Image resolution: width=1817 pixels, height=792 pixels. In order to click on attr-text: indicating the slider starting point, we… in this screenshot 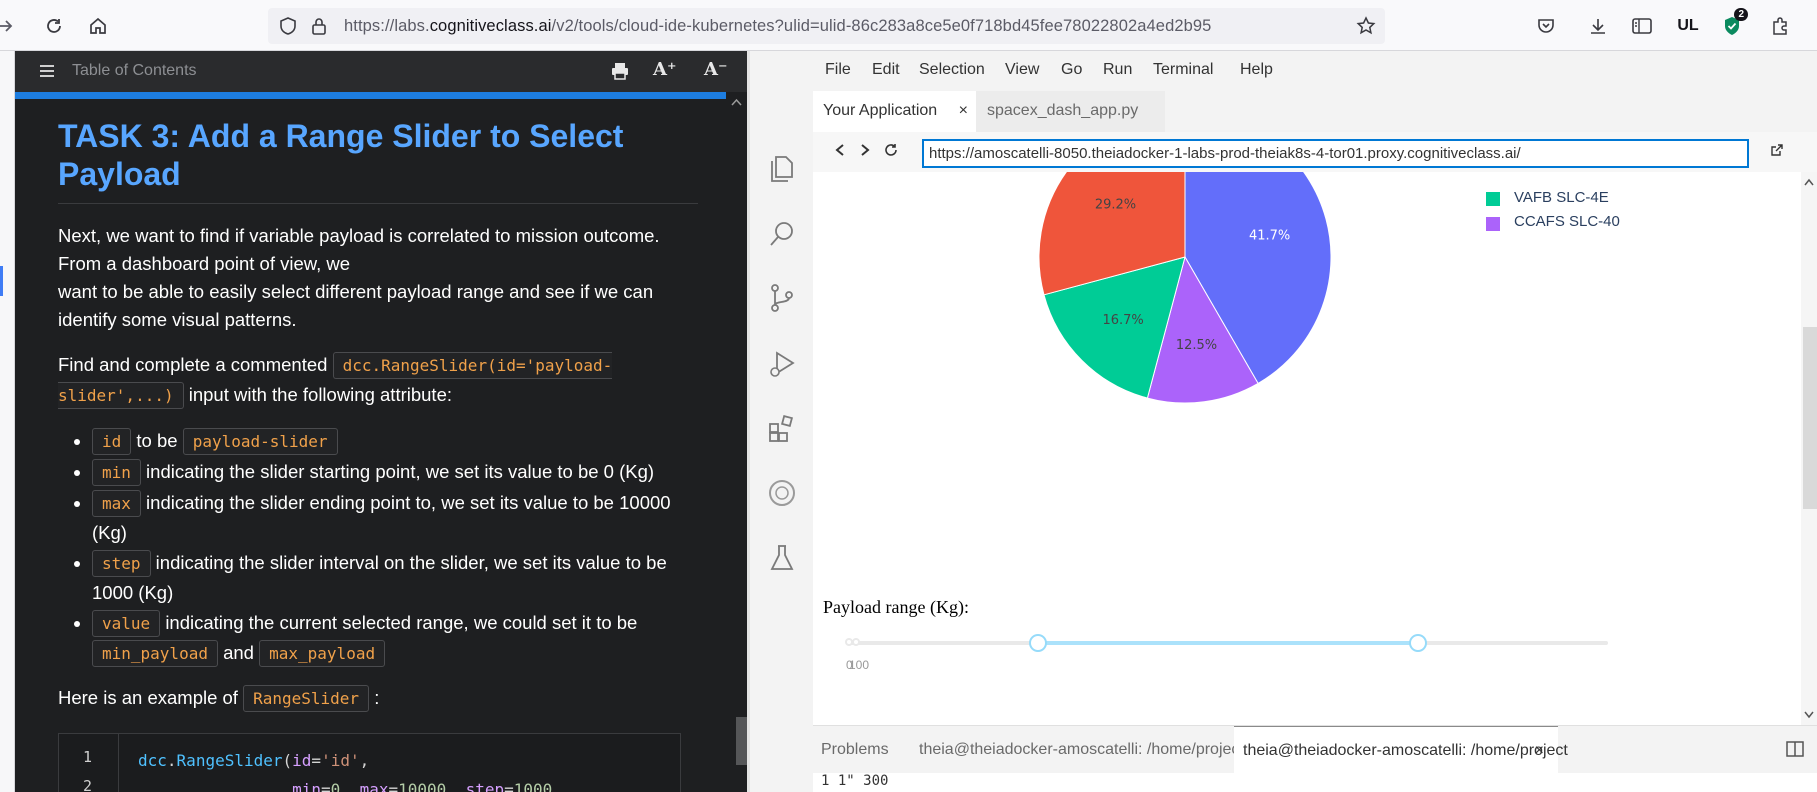, I will do `click(400, 471)`.